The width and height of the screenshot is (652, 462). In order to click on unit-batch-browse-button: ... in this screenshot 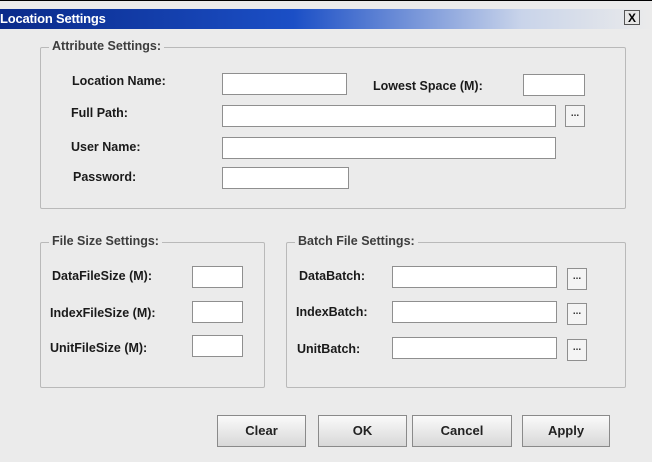, I will do `click(577, 350)`.